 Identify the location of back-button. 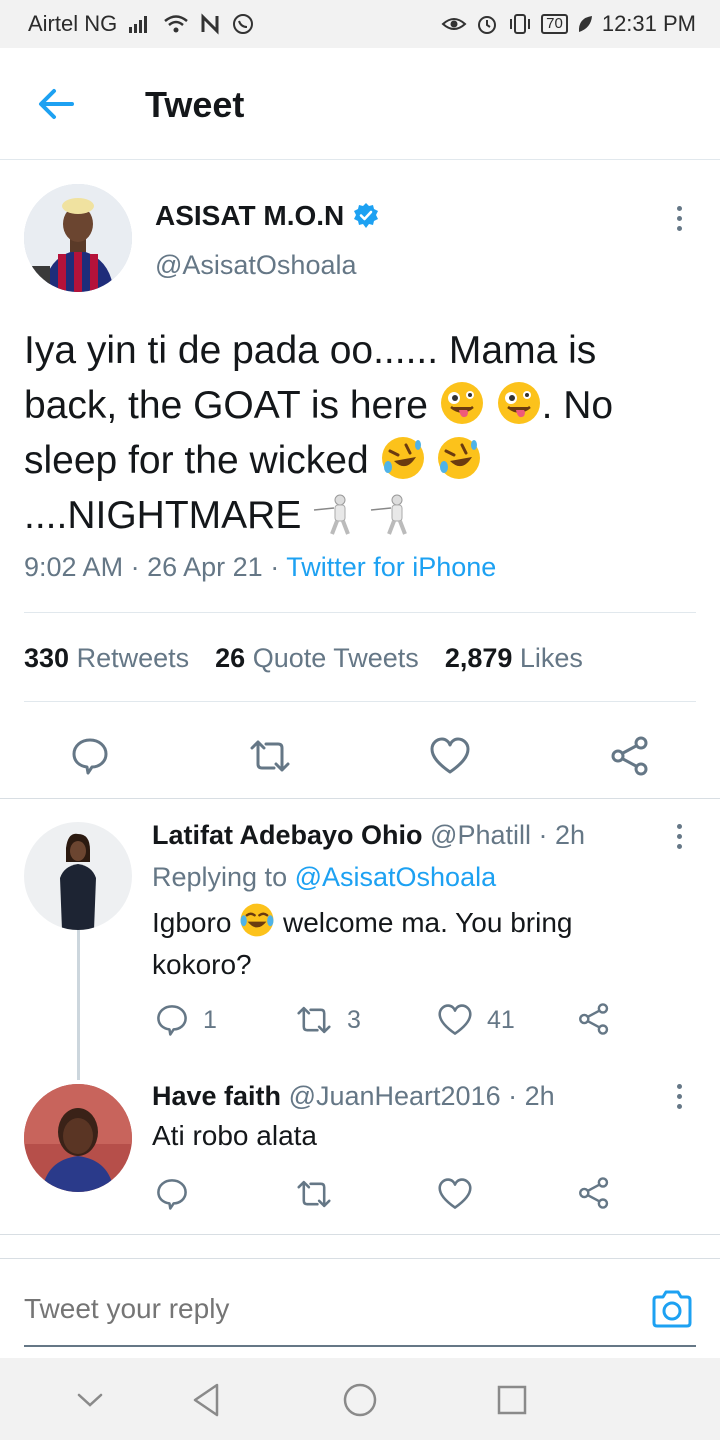
(56, 104).